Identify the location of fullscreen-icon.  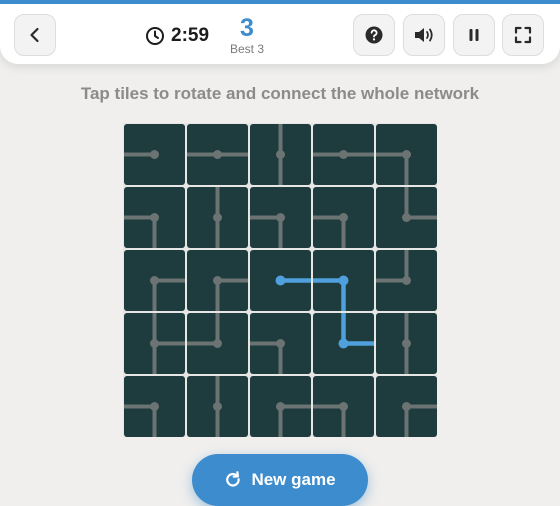
(523, 35).